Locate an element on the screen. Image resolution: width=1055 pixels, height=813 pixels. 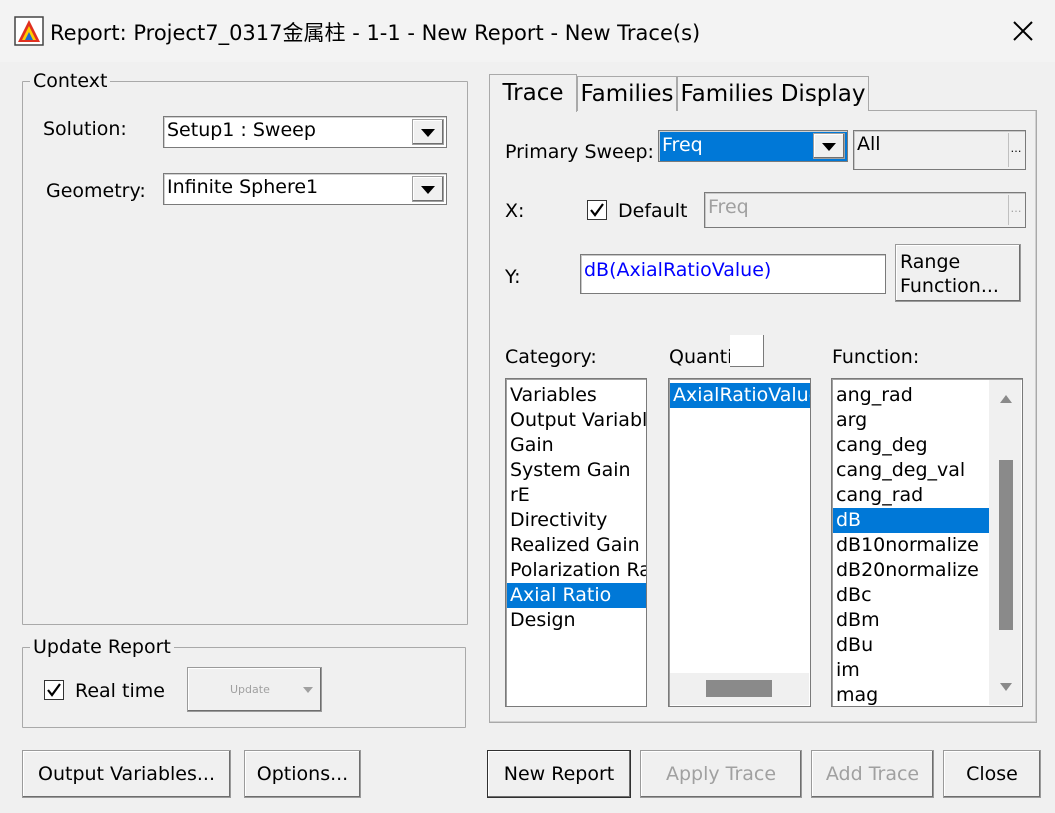
list-item: rE is located at coordinates (576, 495).